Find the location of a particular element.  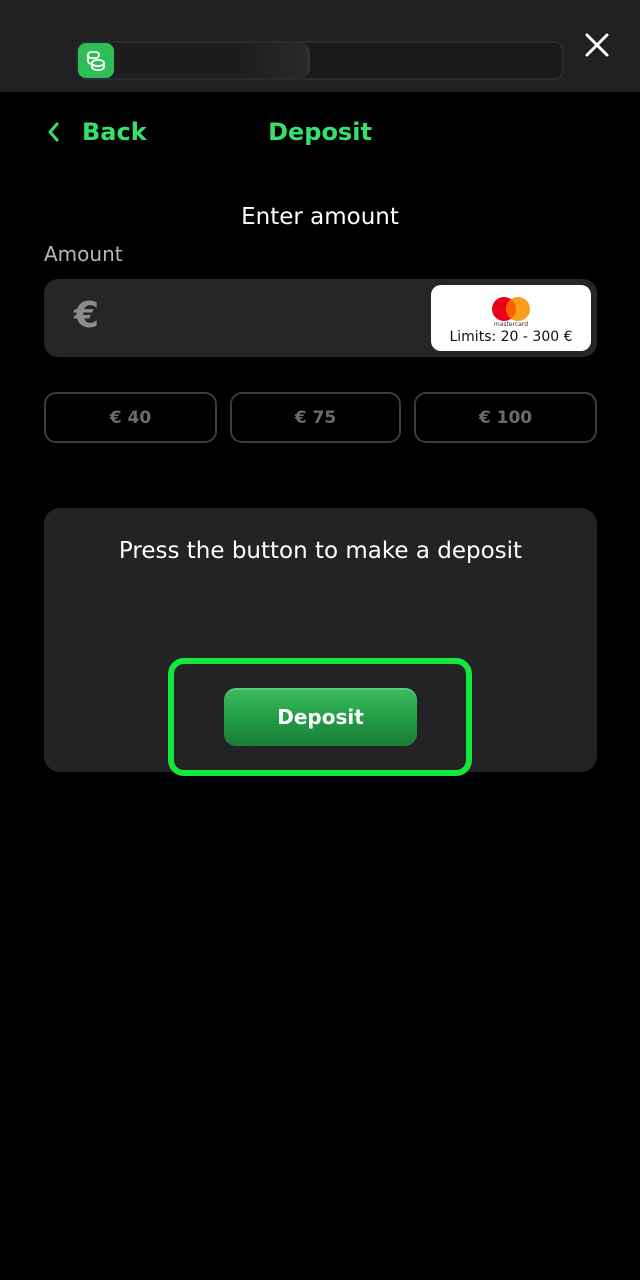

euro-icon: € is located at coordinates (87, 315).